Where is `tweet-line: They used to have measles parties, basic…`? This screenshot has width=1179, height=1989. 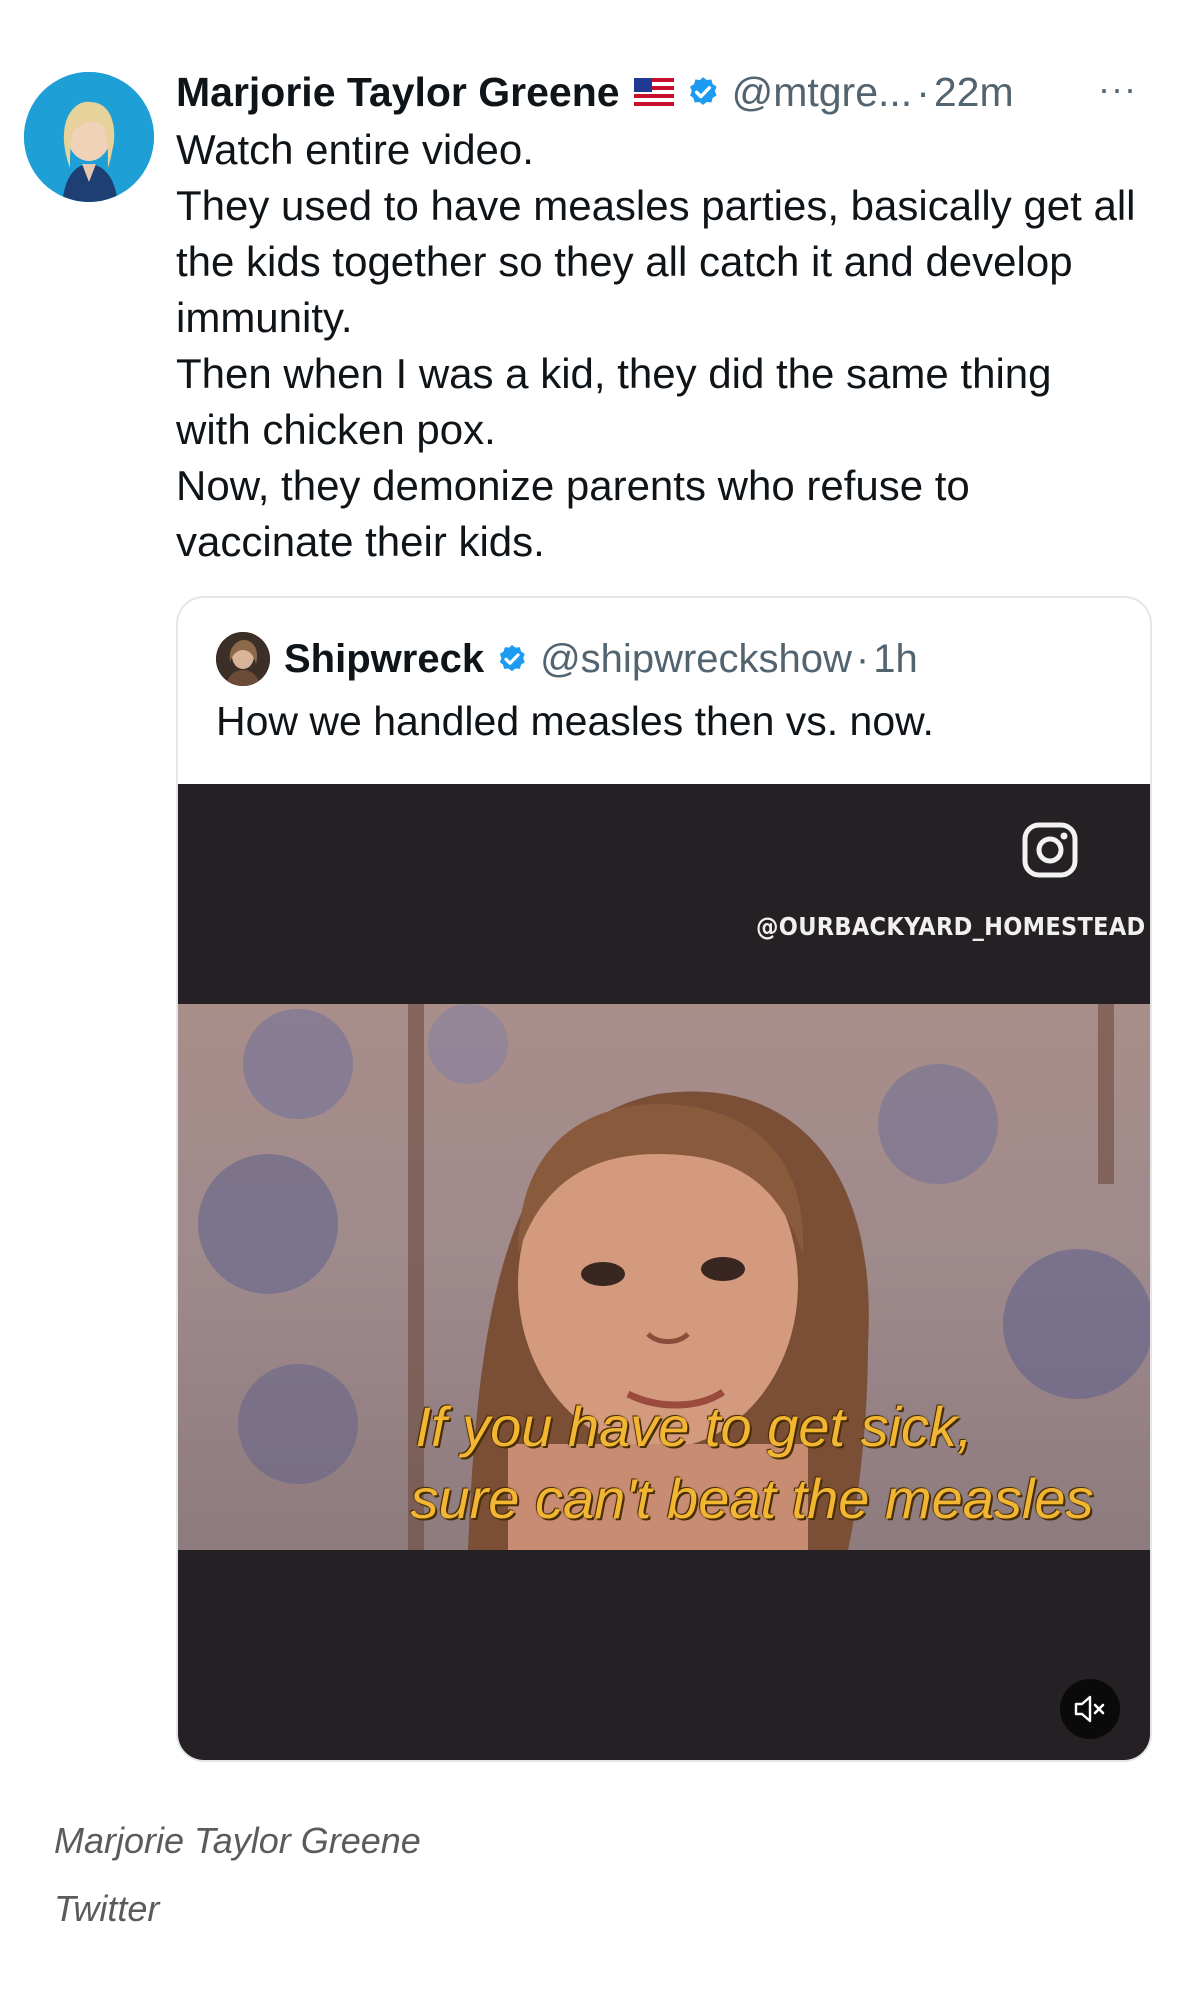
tweet-line: They used to have measles parties, basic… is located at coordinates (662, 261).